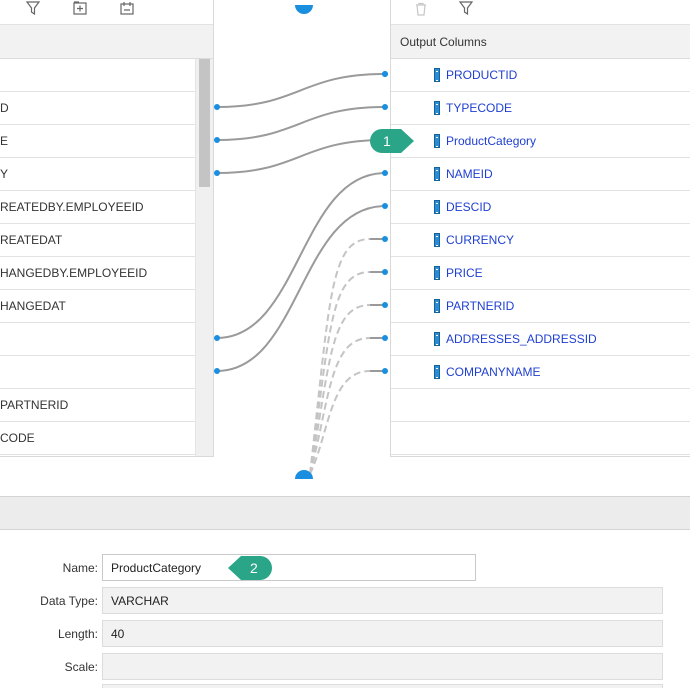 Image resolution: width=690 pixels, height=688 pixels. I want to click on source-column-row: HANGEDAT, so click(97, 306).